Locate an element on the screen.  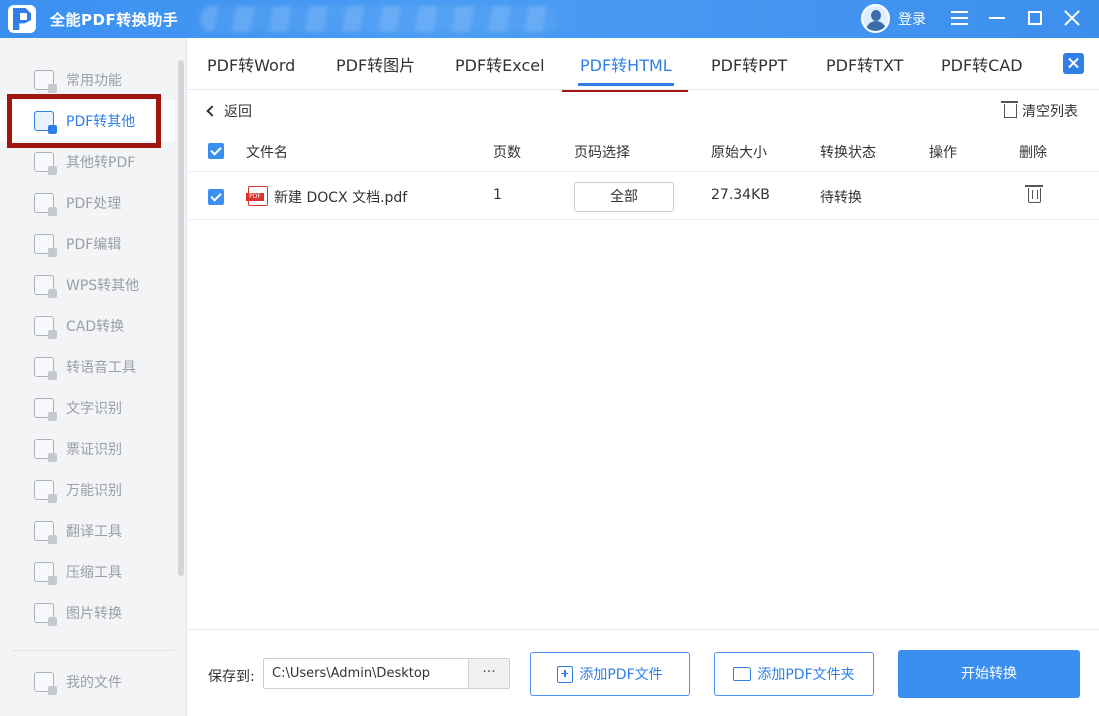
delete-trash-icon is located at coordinates (1034, 194).